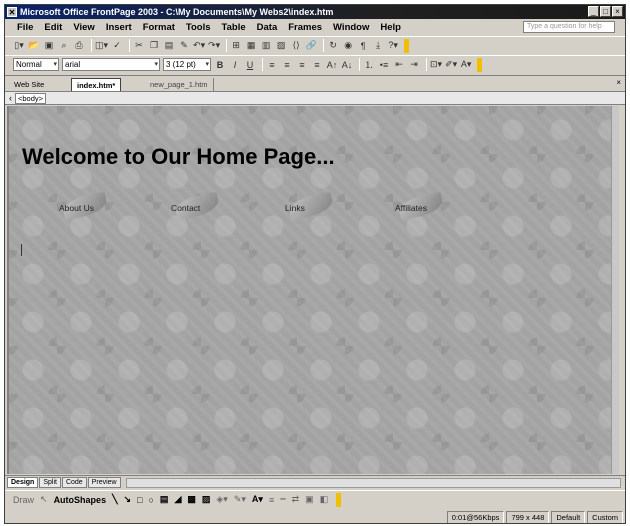 The width and height of the screenshot is (630, 526). I want to click on align-center-icon: ≡, so click(287, 65).